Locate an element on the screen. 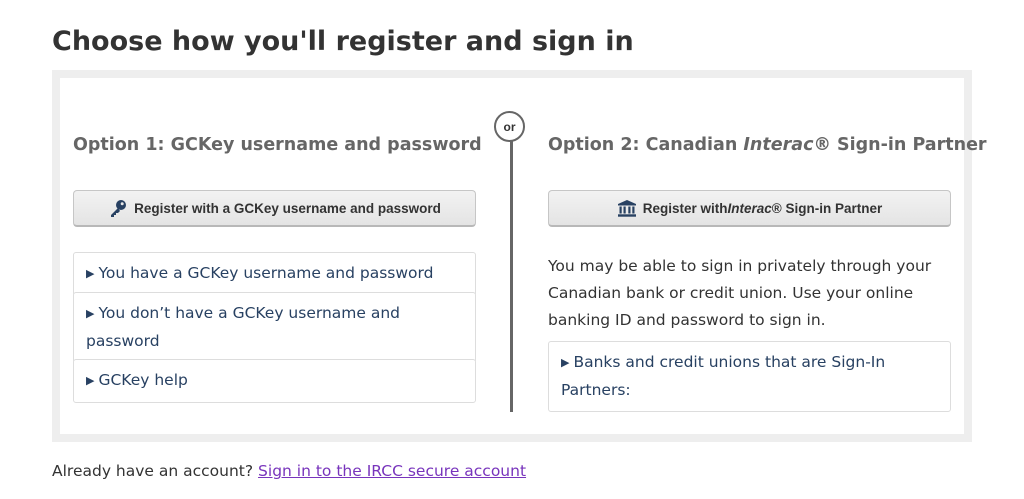 Image resolution: width=1024 pixels, height=499 pixels. register-interac-button-brand: Interac is located at coordinates (749, 208).